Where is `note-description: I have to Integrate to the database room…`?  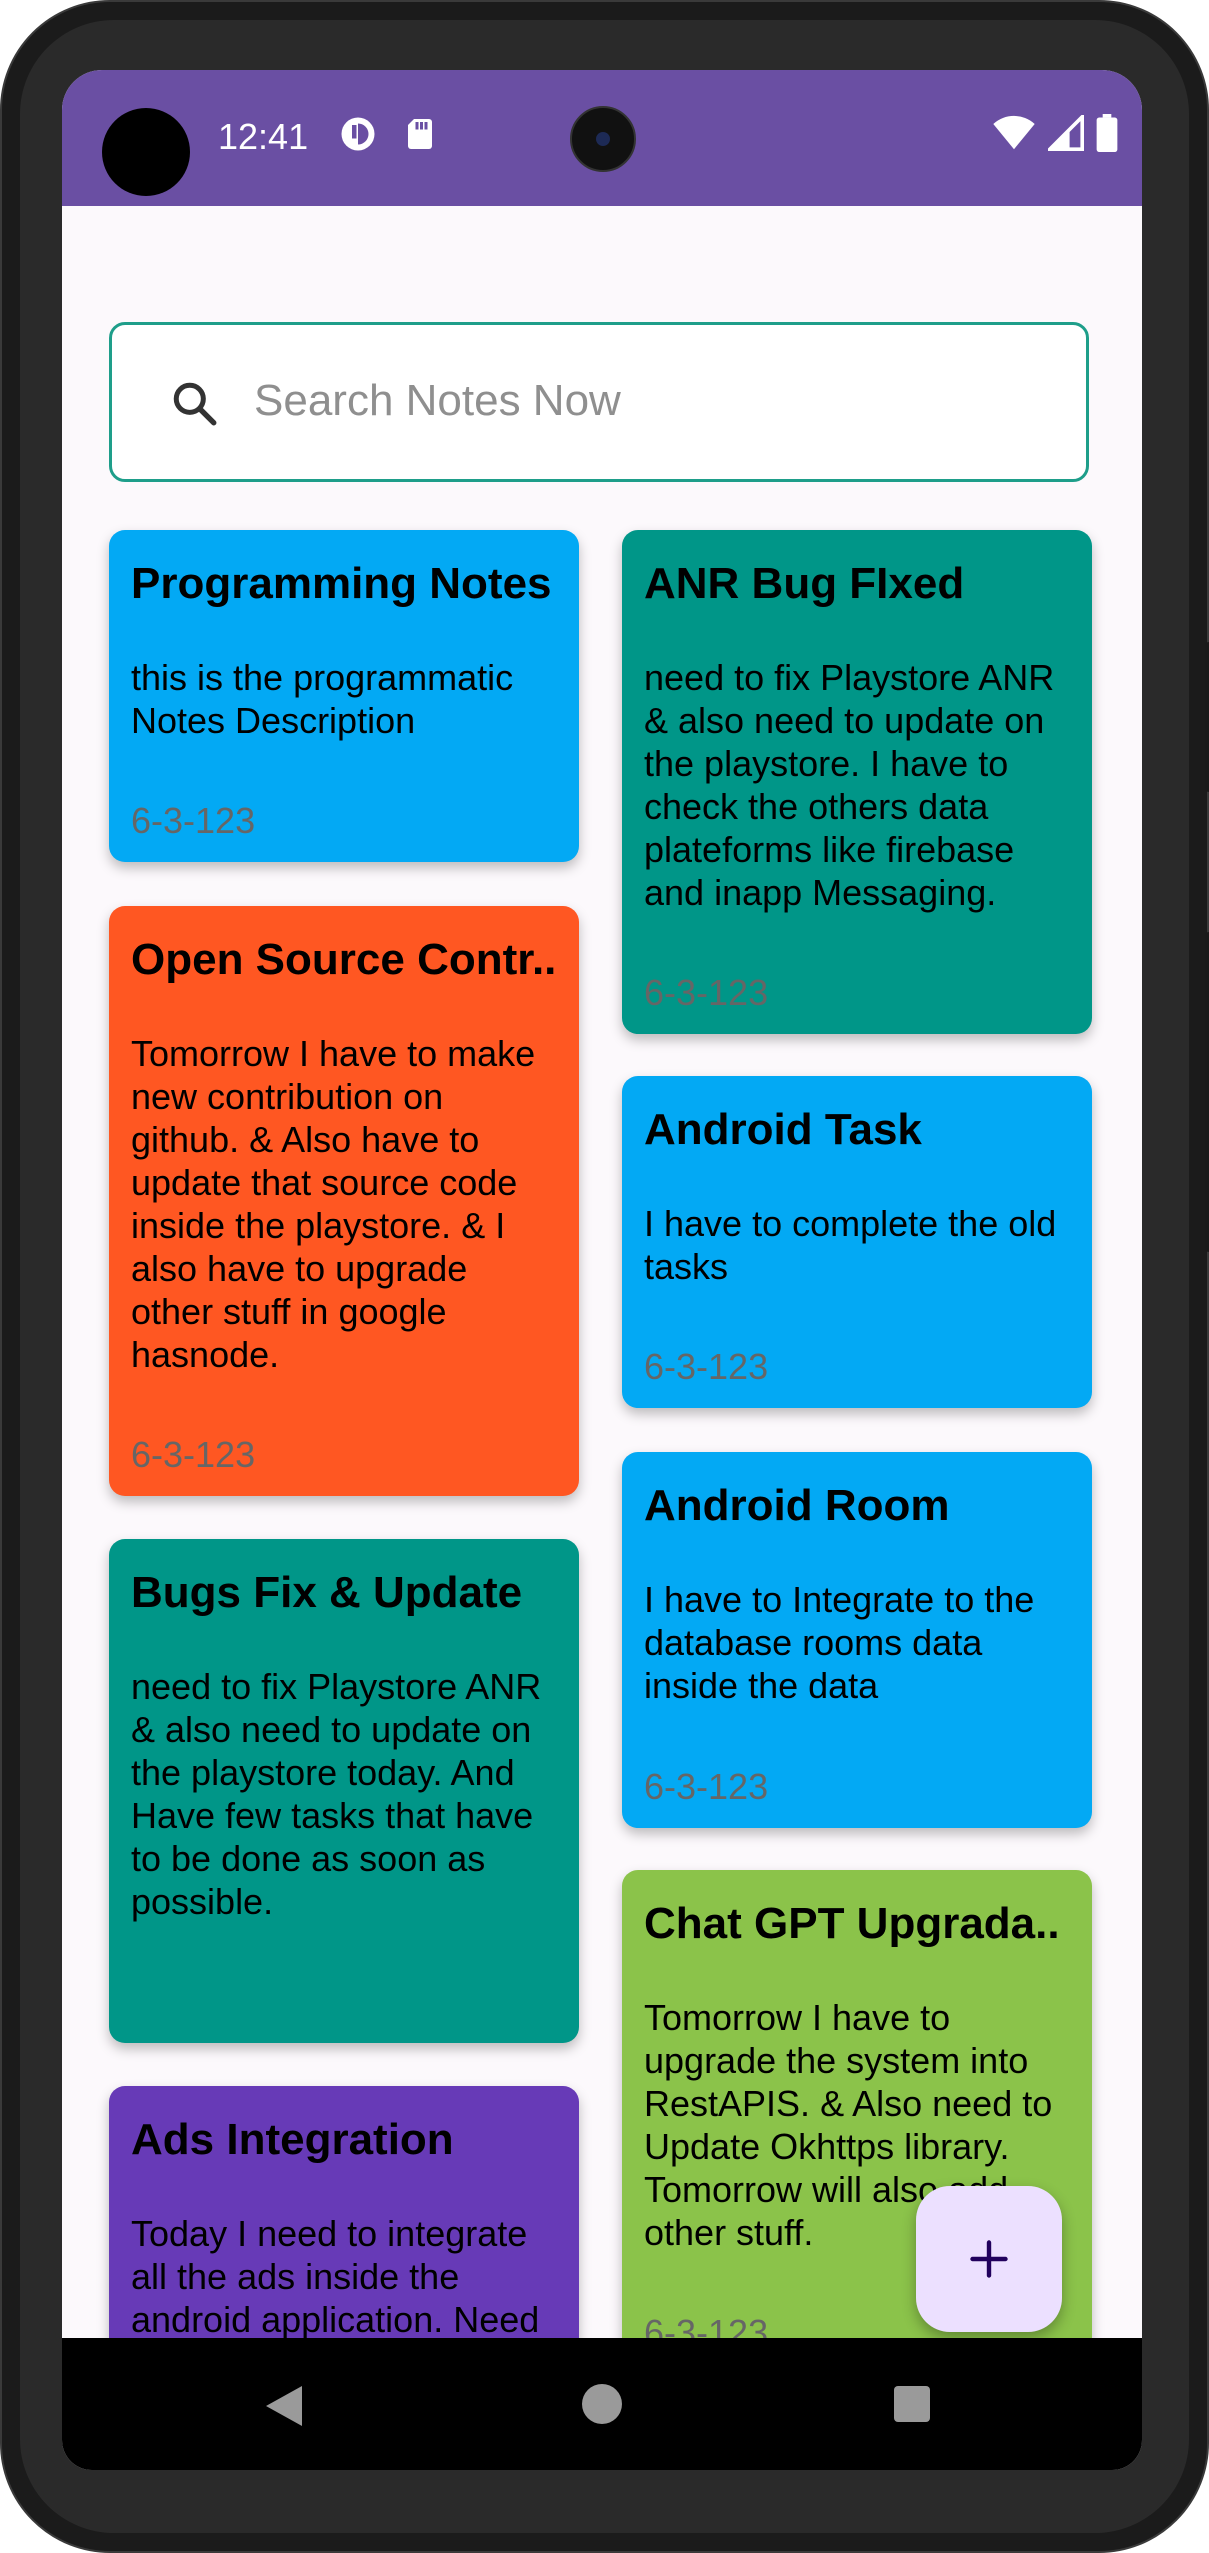 note-description: I have to Integrate to the database room… is located at coordinates (839, 1642).